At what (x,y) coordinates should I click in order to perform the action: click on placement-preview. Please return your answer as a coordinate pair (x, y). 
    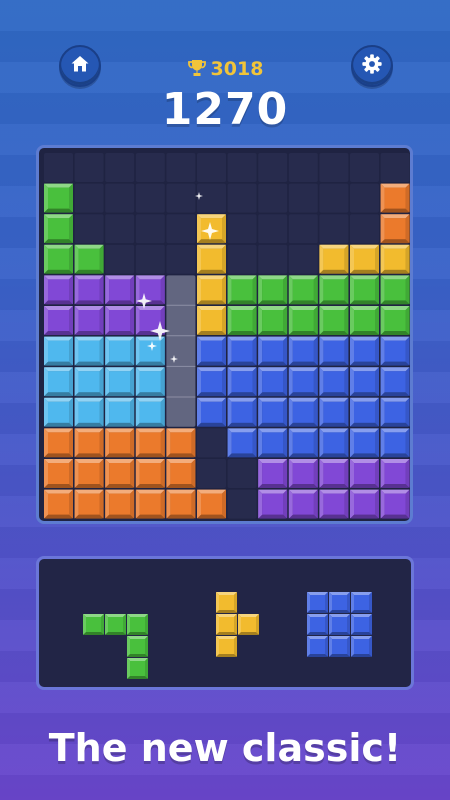
    Looking at the image, I should click on (181, 351).